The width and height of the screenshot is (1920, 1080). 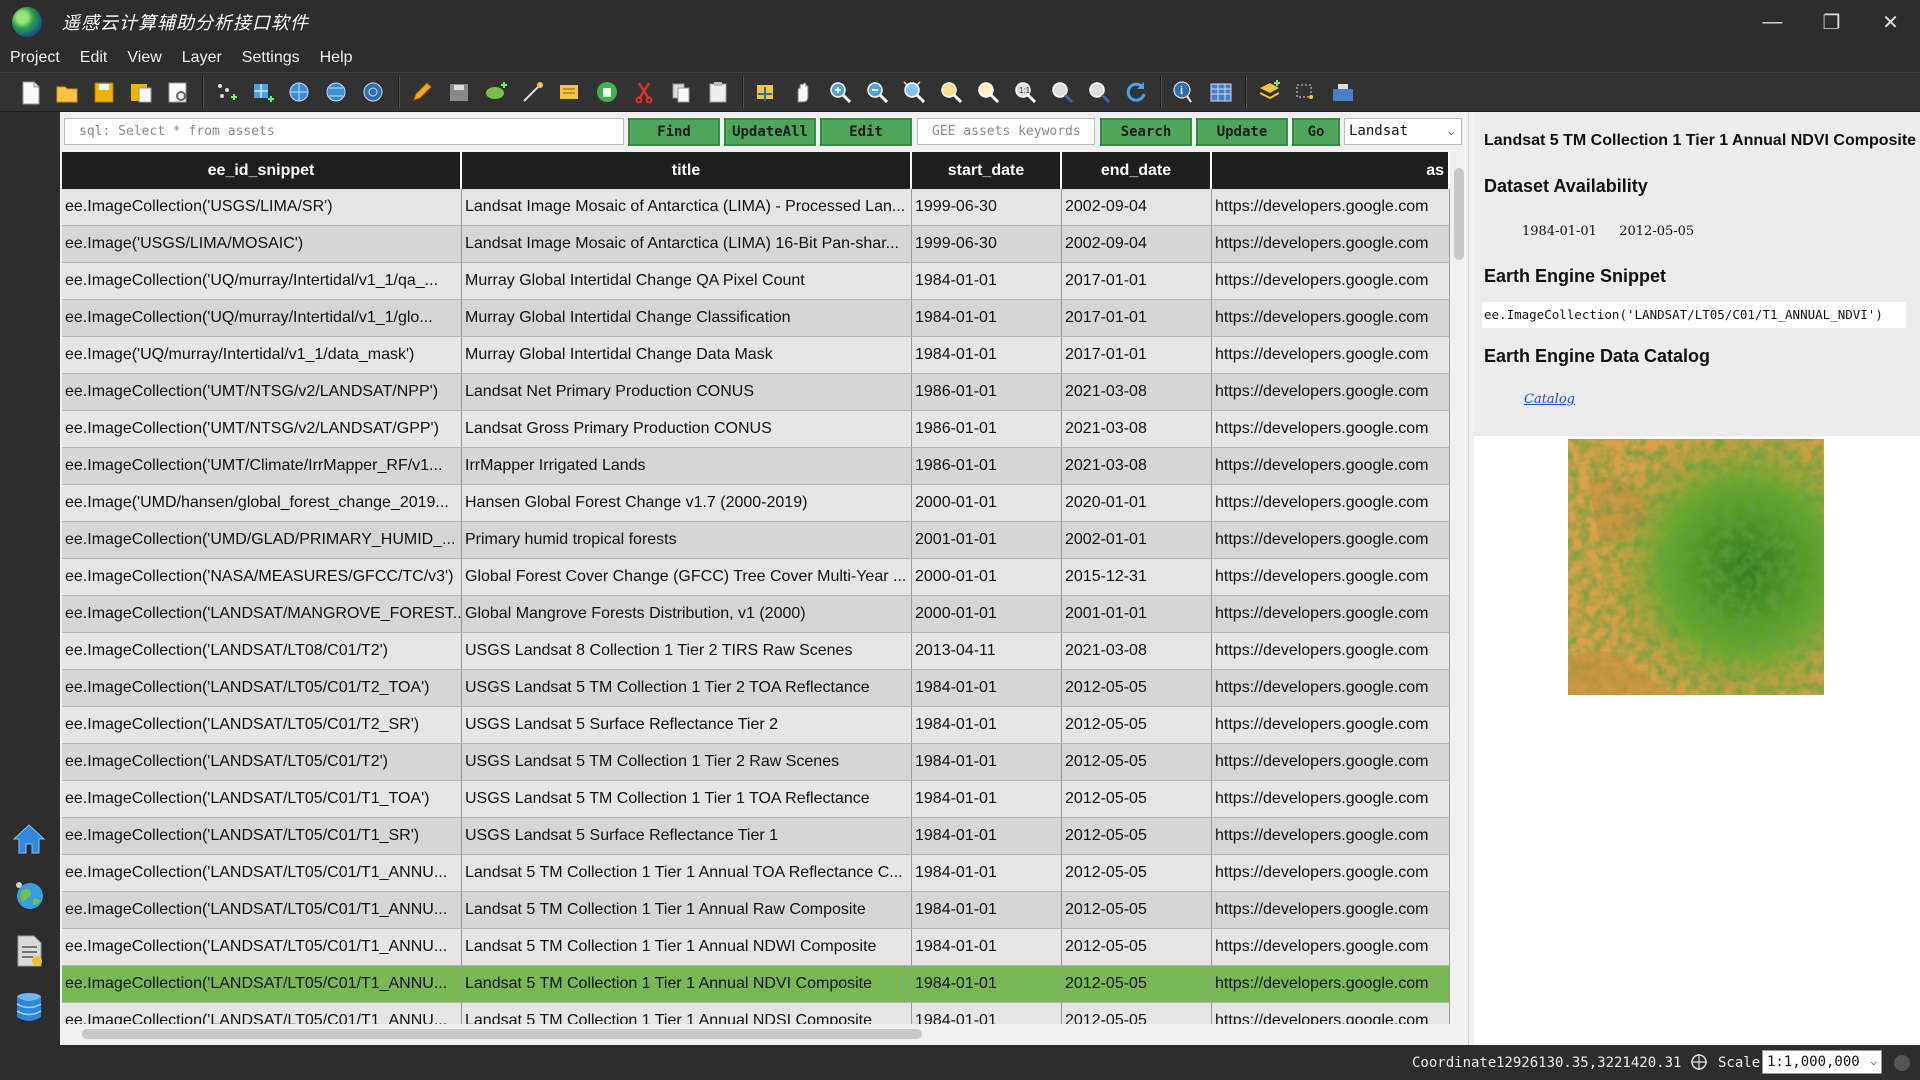 I want to click on minimize-button: —, so click(x=1772, y=22).